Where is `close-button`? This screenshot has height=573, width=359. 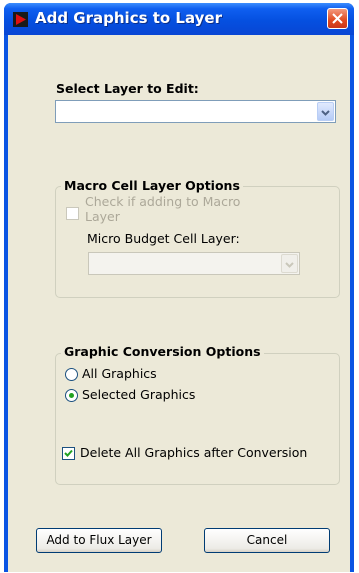 close-button is located at coordinates (337, 18).